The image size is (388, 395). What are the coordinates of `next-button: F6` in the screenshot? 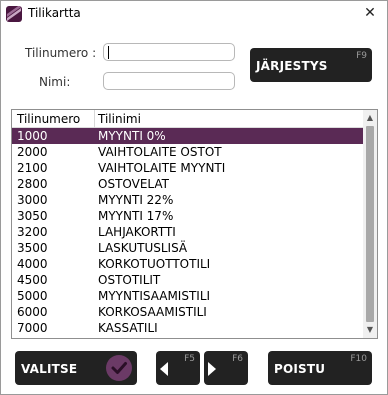 It's located at (226, 368).